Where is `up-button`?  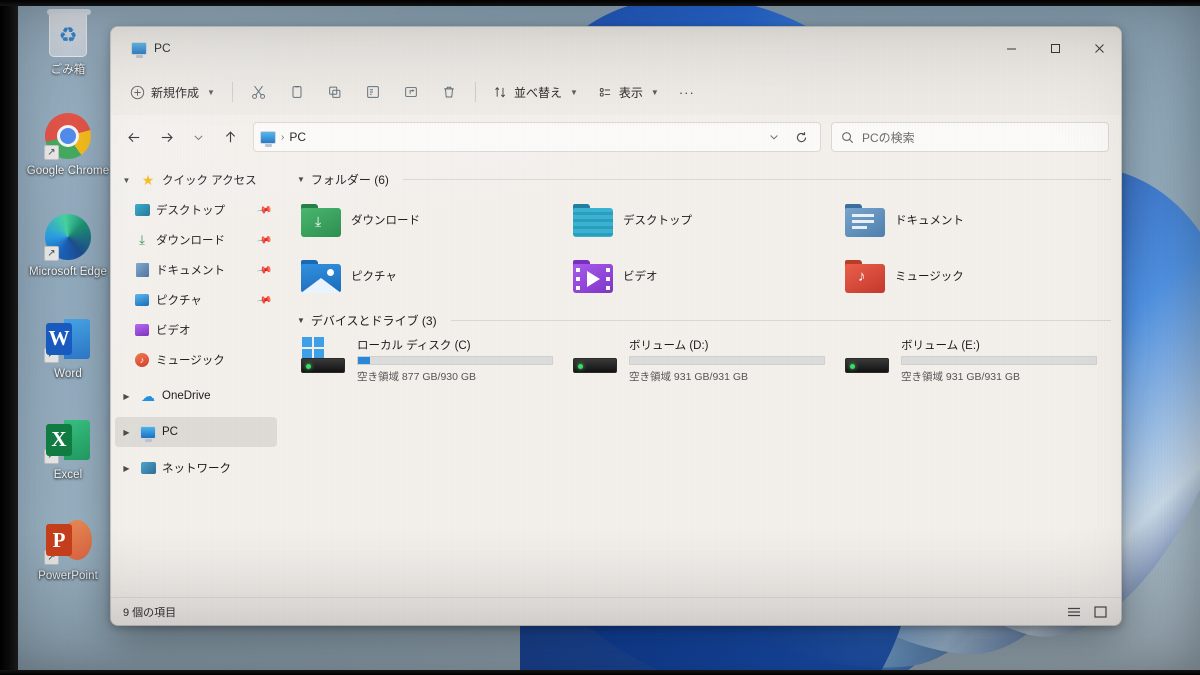
up-button is located at coordinates (230, 137).